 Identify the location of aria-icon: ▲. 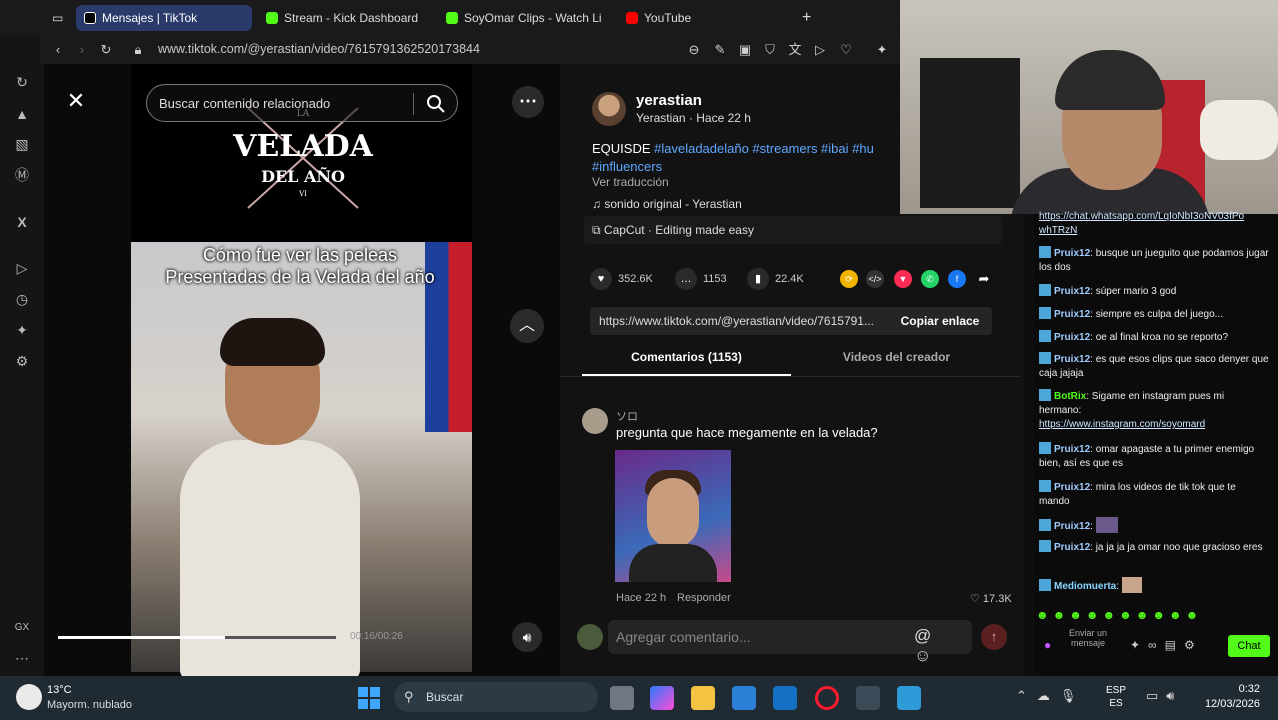
(22, 114).